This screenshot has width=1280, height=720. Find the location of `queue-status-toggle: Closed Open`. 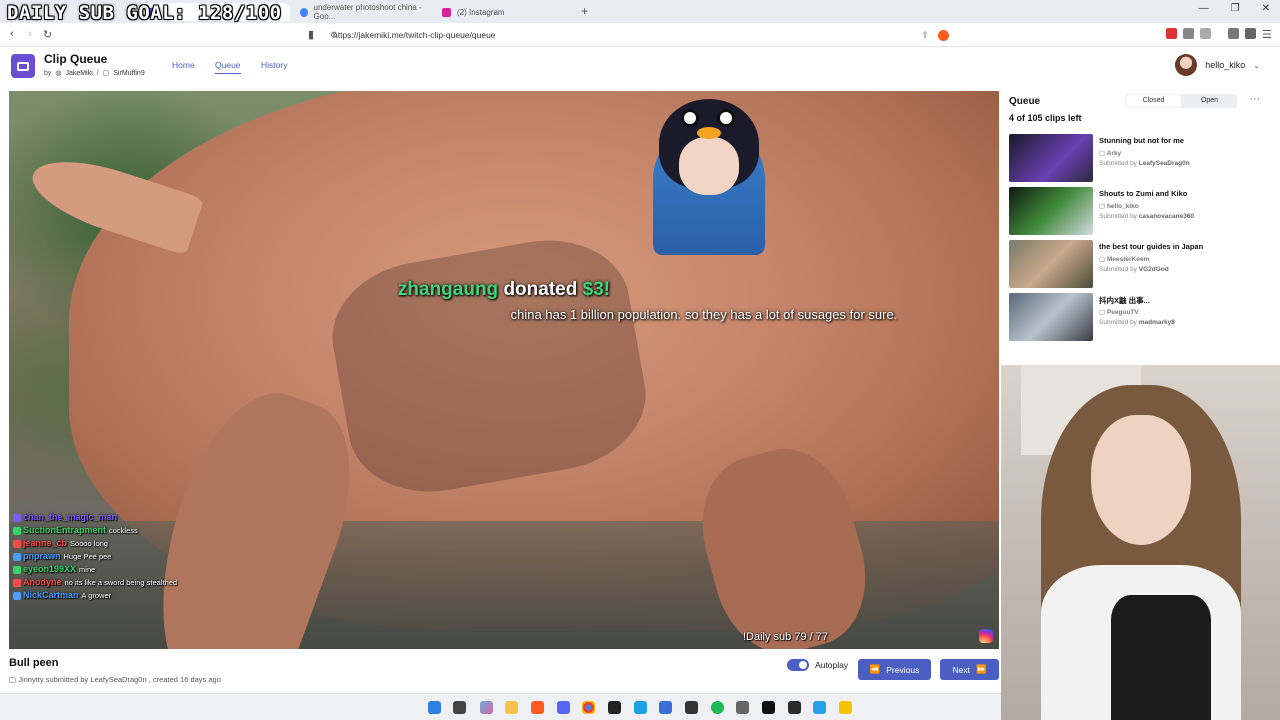

queue-status-toggle: Closed Open is located at coordinates (1181, 101).